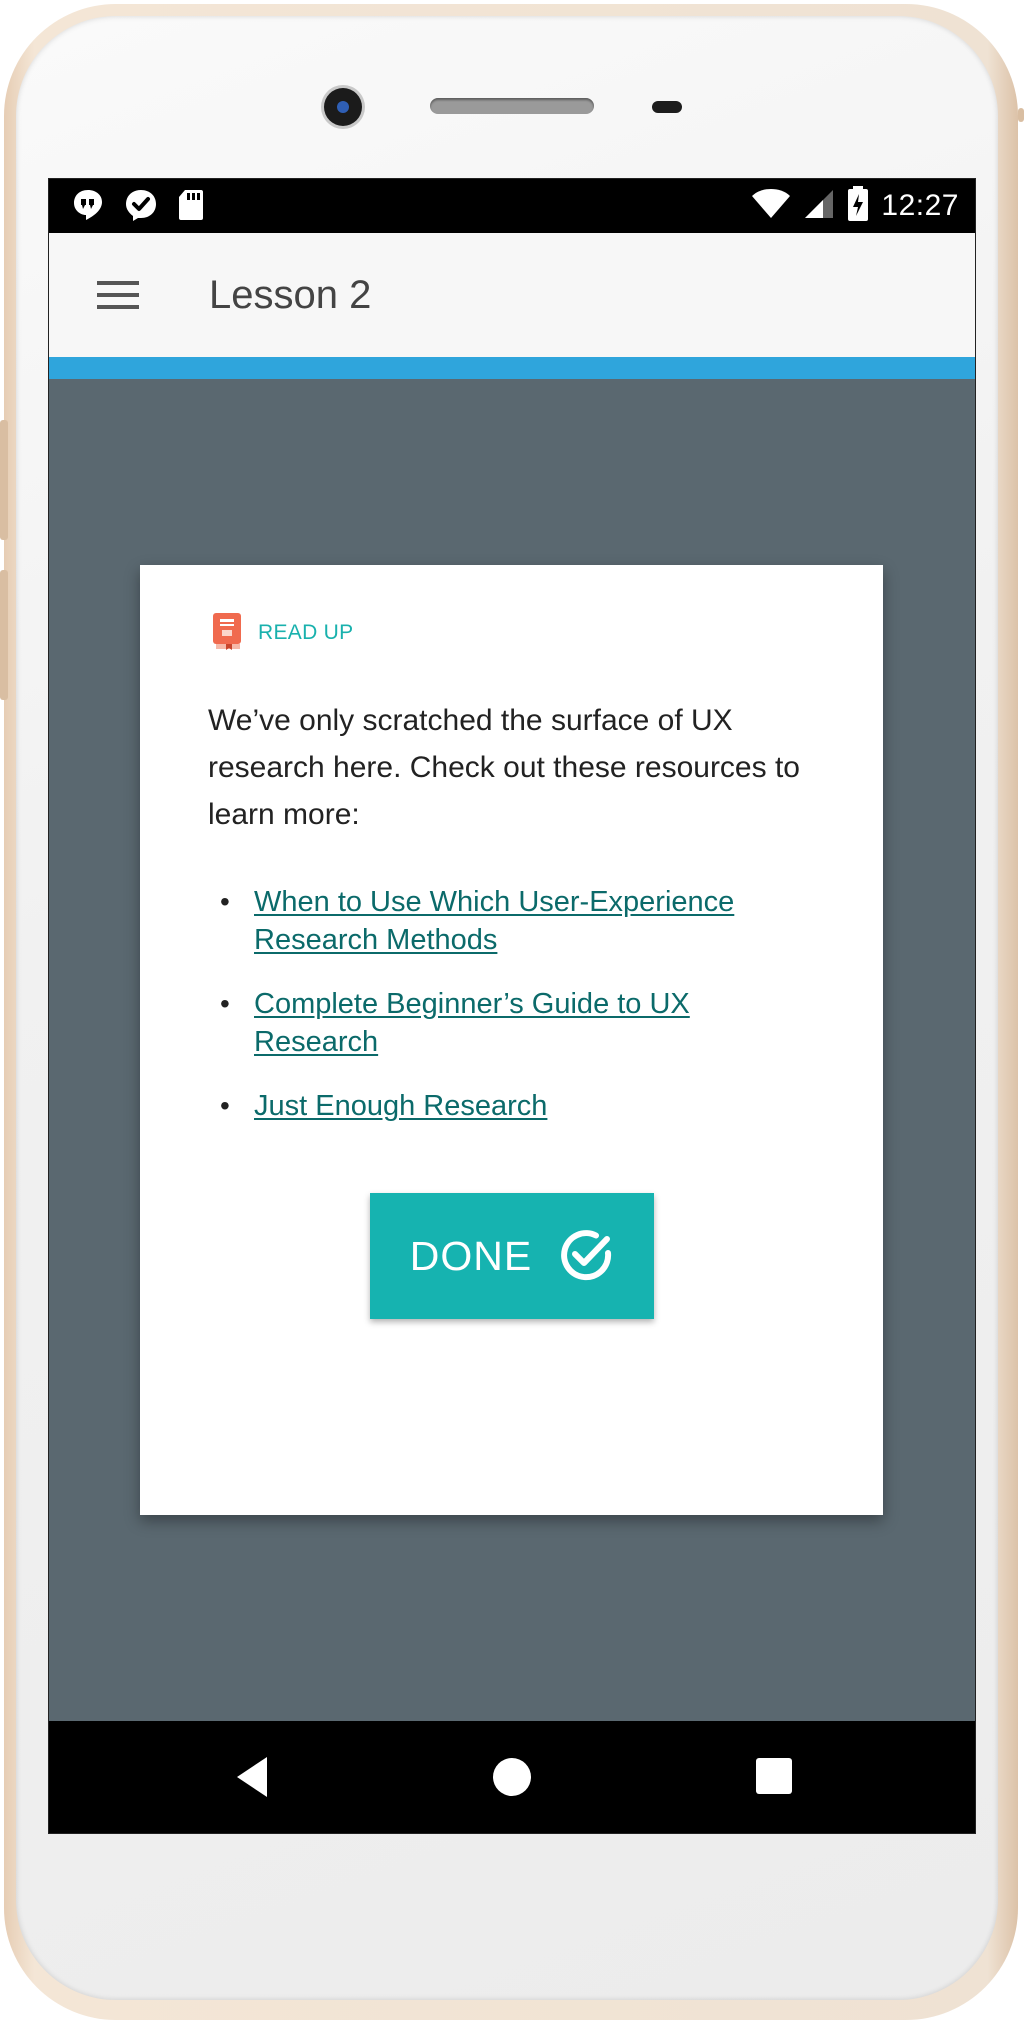 Image resolution: width=1026 pixels, height=2026 pixels. Describe the element at coordinates (290, 295) in the screenshot. I see `page-title: Lesson 2` at that location.